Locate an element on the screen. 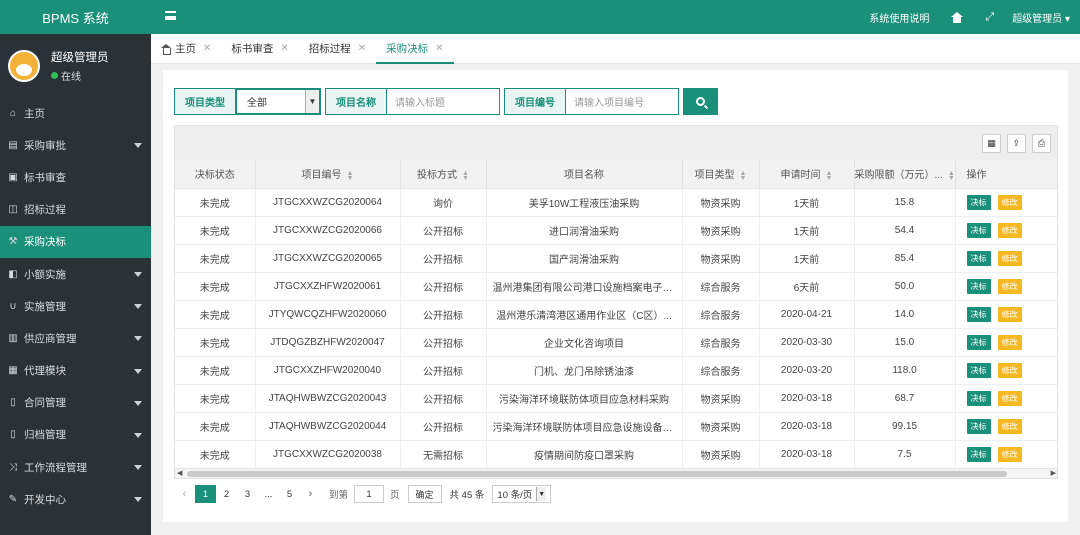 The height and width of the screenshot is (535, 1080). export-icon: ⇪ is located at coordinates (1016, 143).